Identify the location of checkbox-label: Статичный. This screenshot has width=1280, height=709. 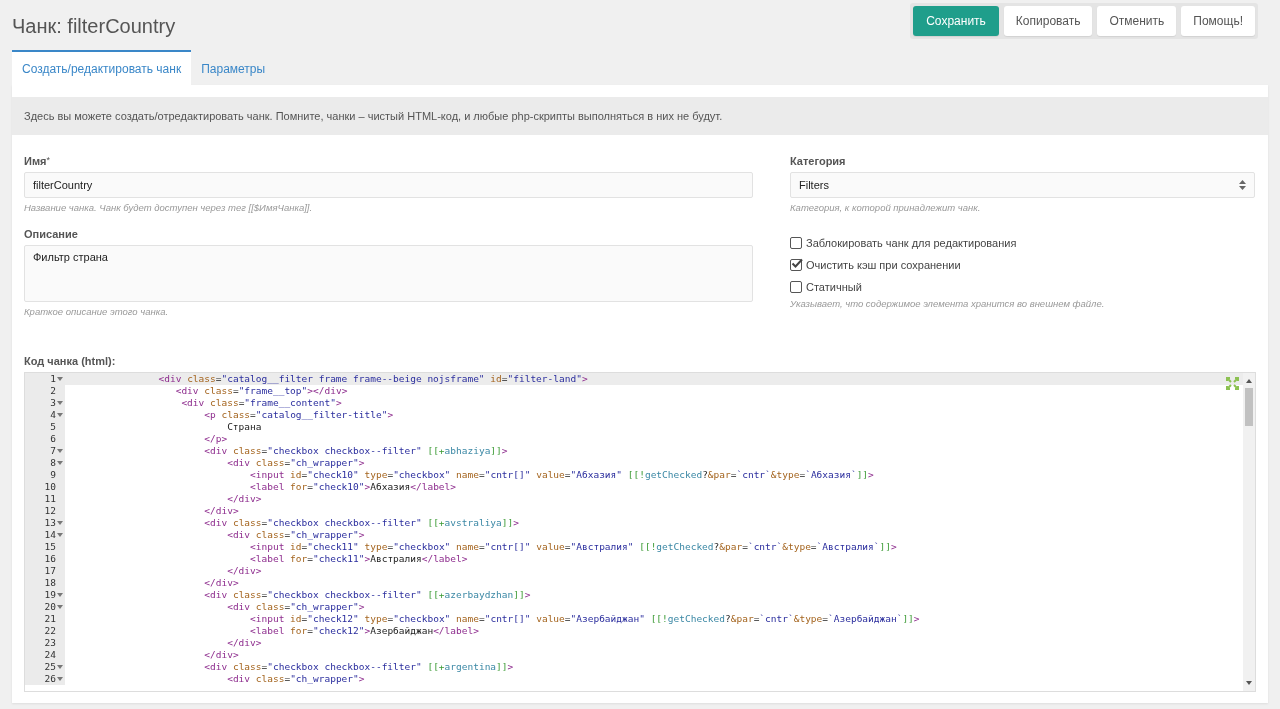
(834, 287).